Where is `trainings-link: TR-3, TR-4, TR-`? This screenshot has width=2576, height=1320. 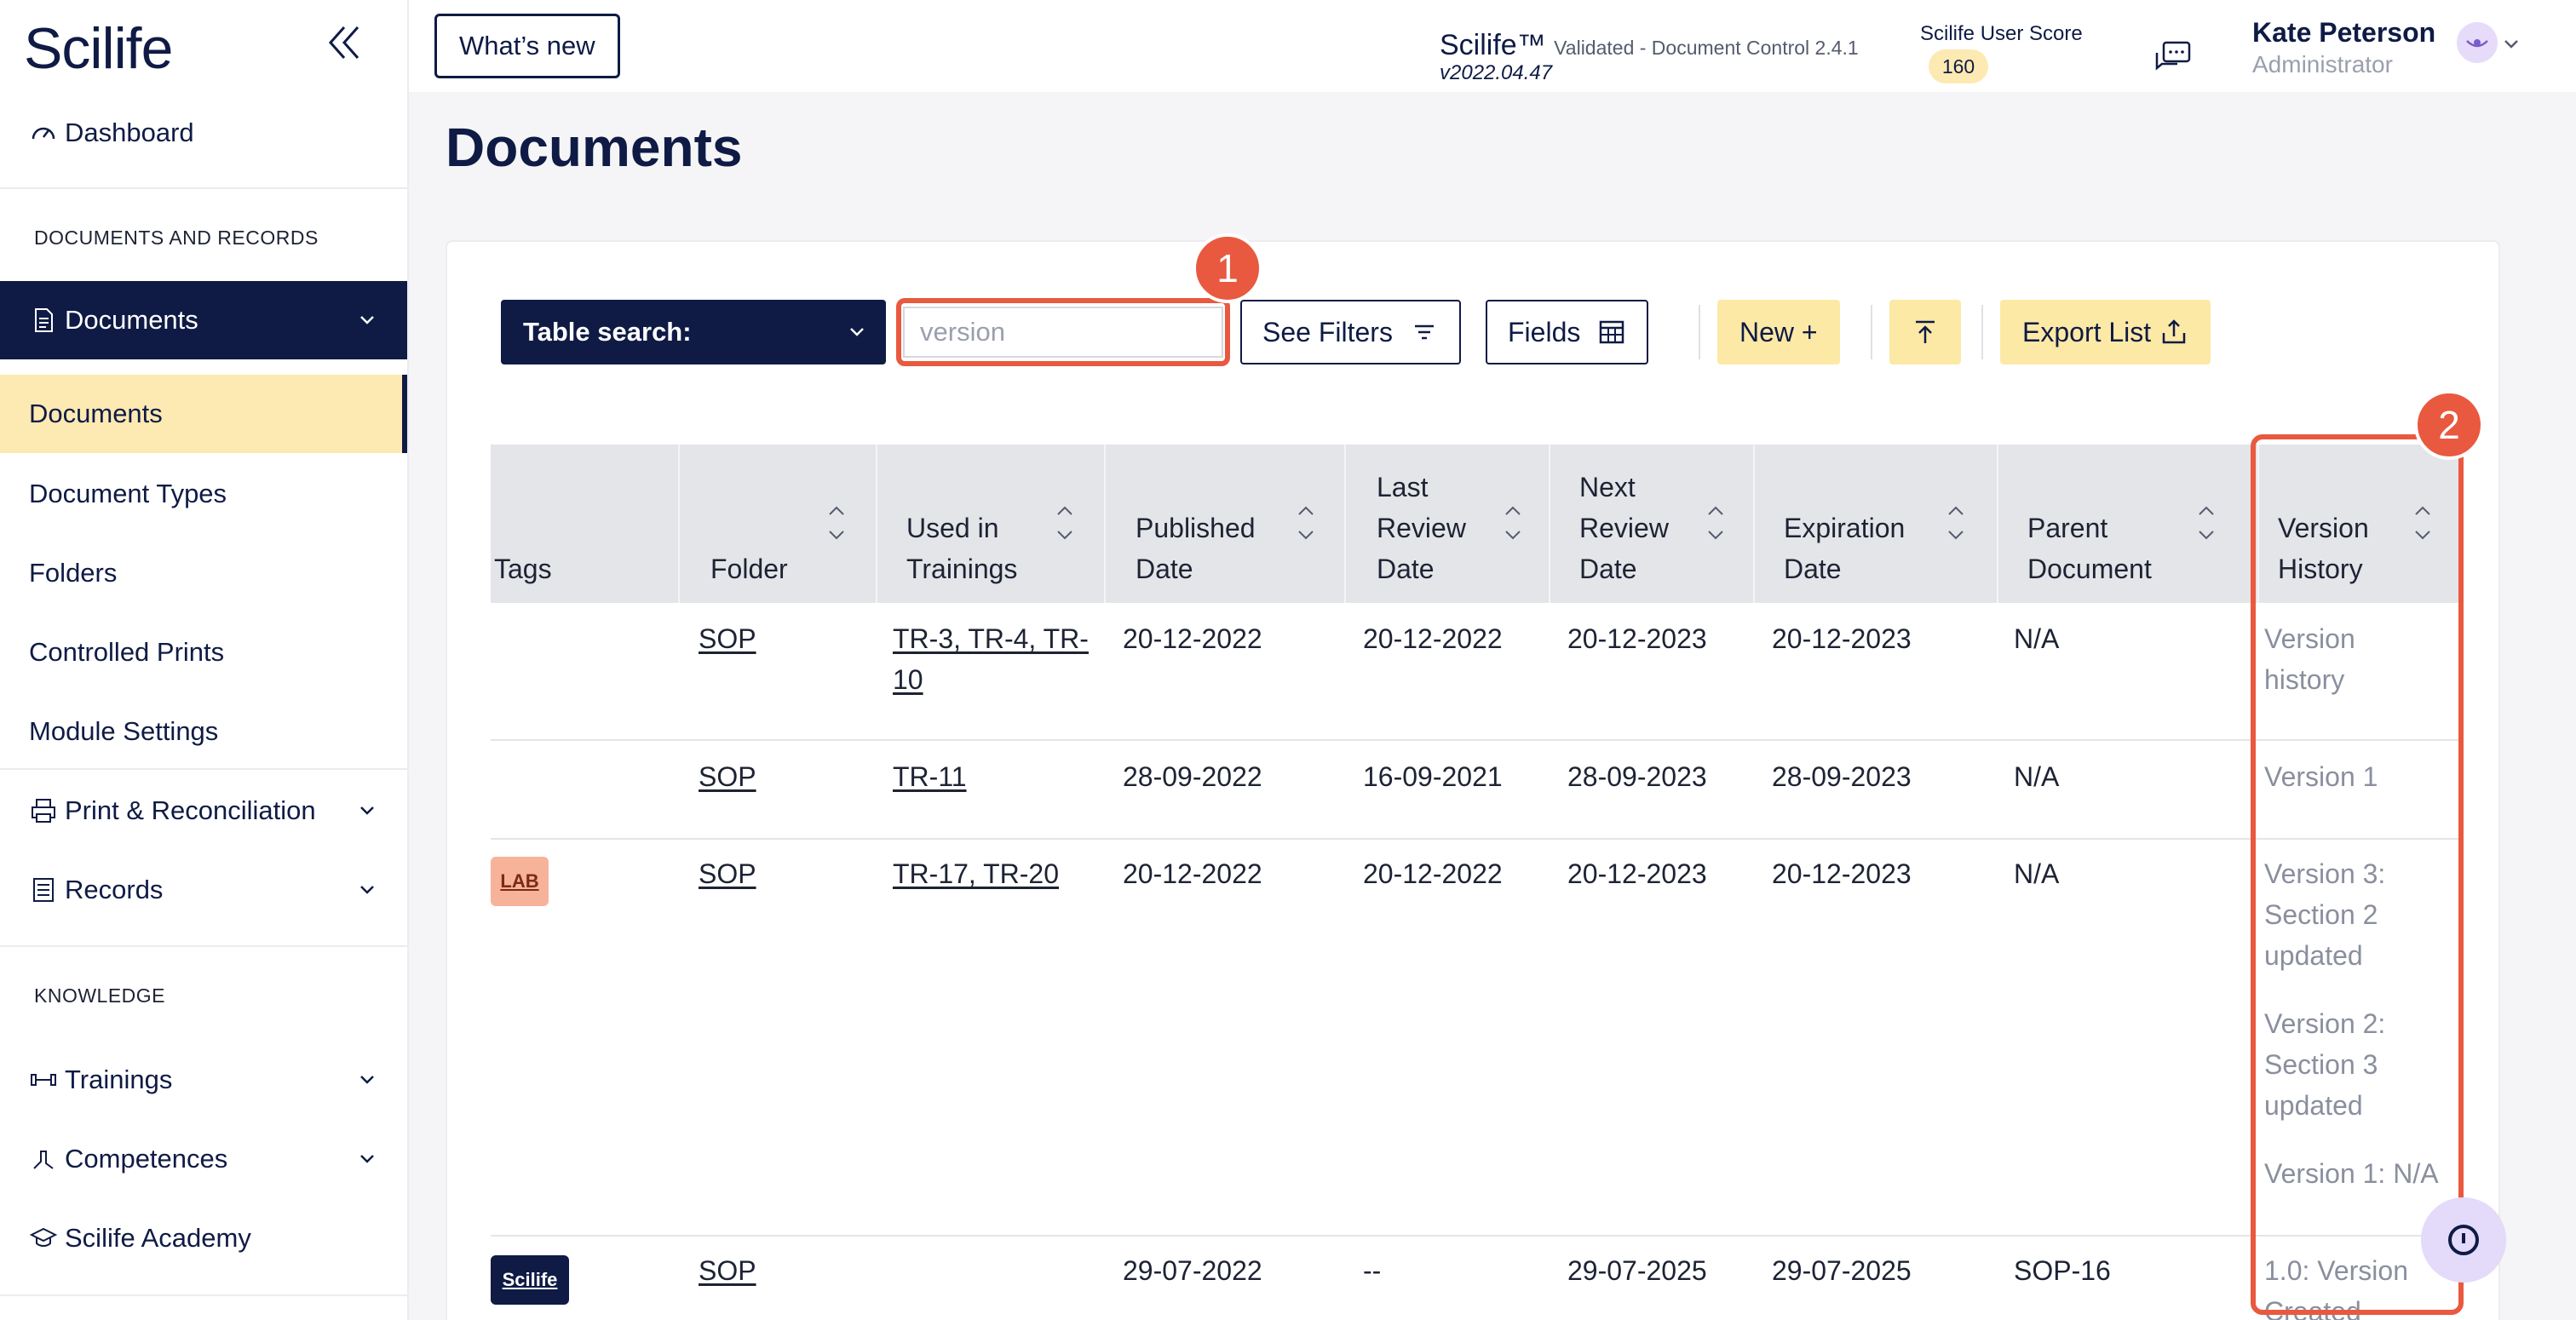
trainings-link: TR-3, TR-4, TR- is located at coordinates (991, 638).